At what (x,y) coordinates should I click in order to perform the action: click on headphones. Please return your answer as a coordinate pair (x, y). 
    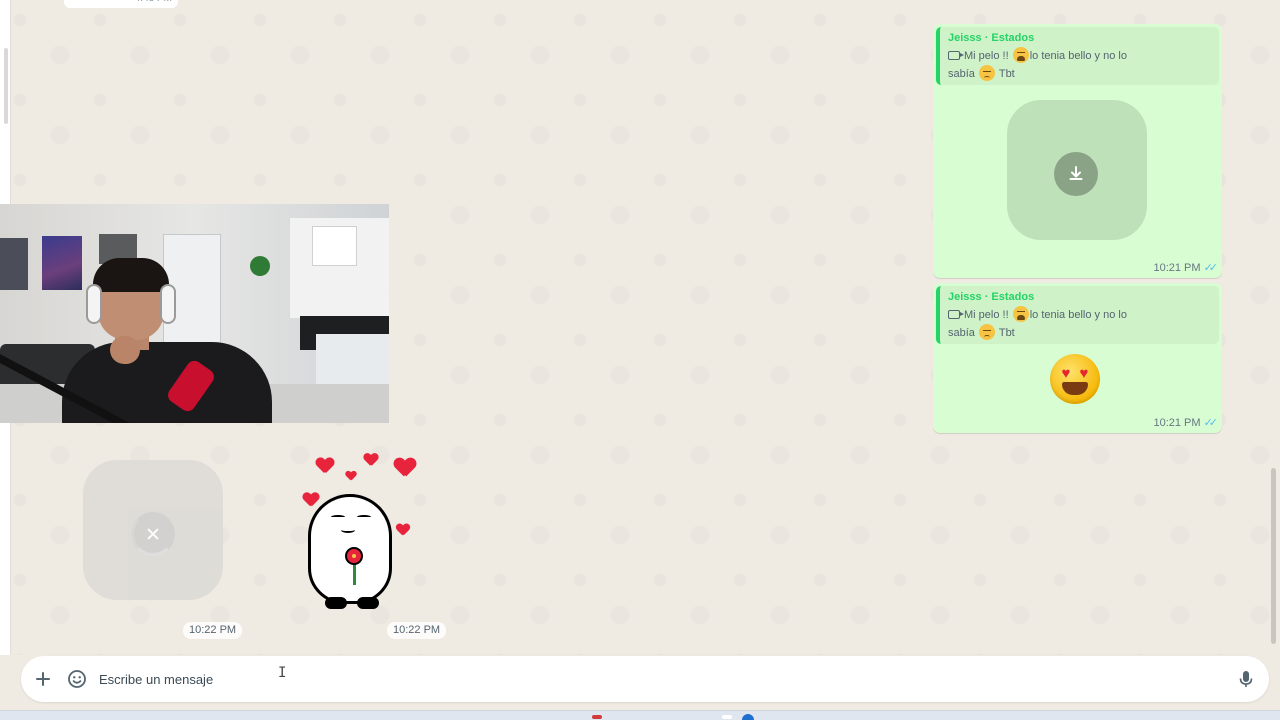
    Looking at the image, I should click on (94, 304).